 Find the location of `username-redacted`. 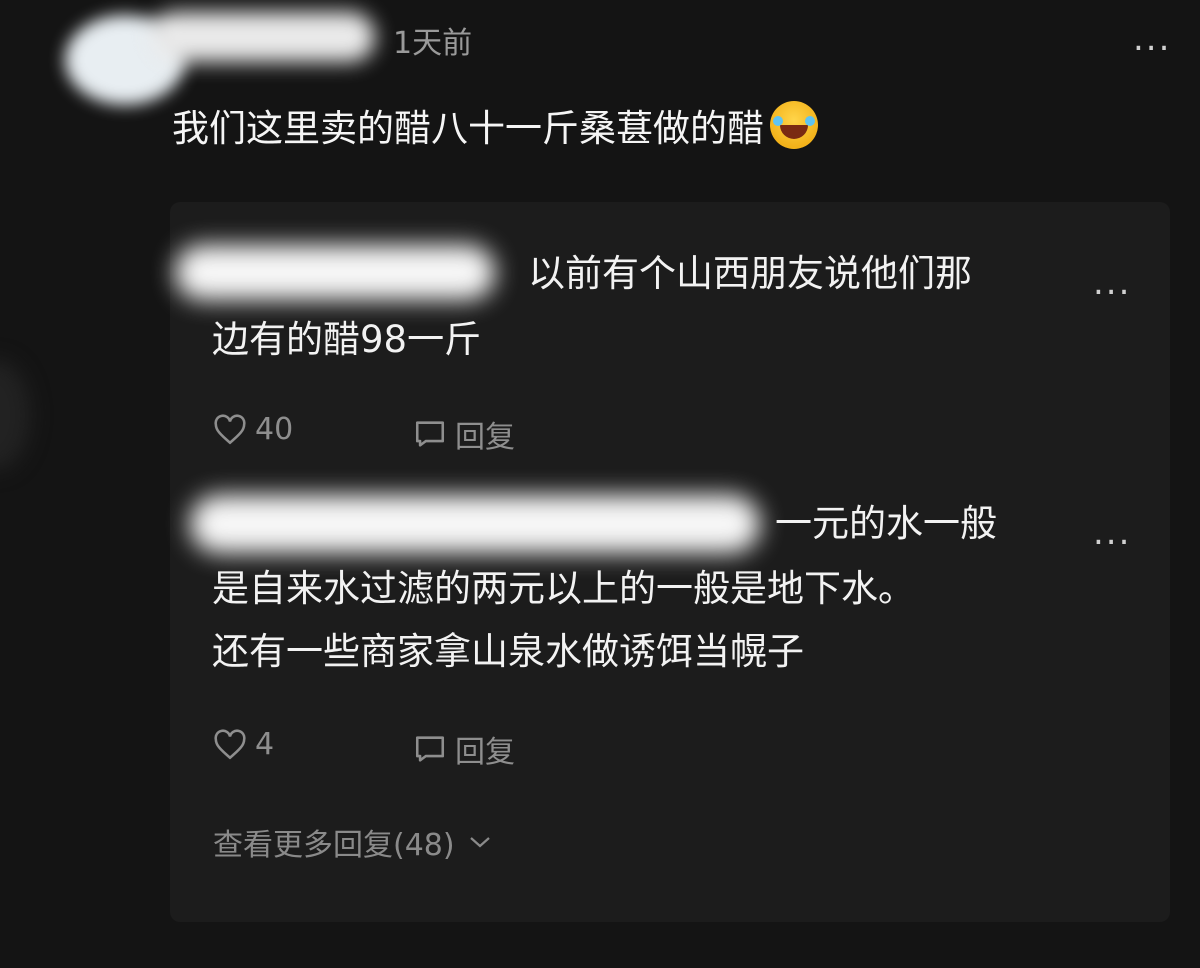

username-redacted is located at coordinates (262, 37).